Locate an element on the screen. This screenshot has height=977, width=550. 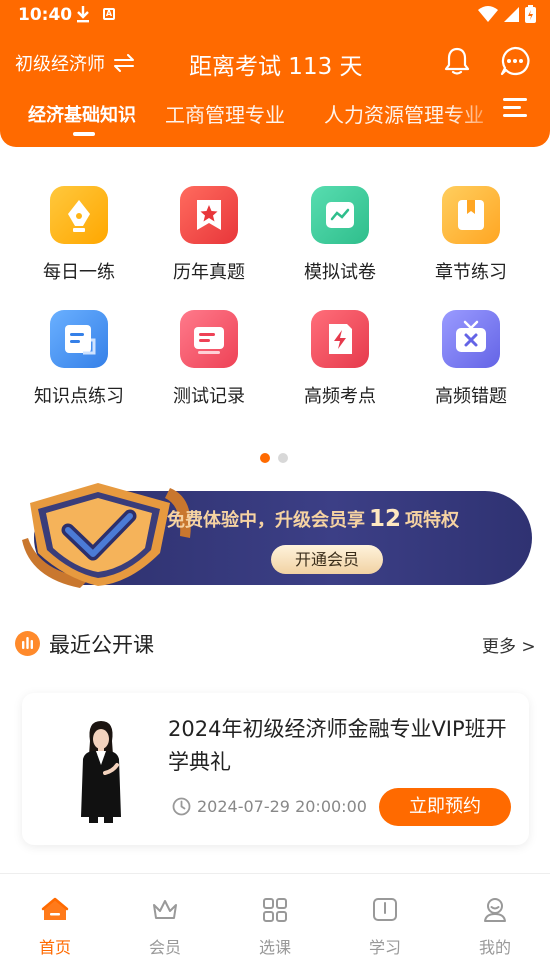
bottom-nav: 首页 会员 选课 学习 我的 is located at coordinates (275, 925).